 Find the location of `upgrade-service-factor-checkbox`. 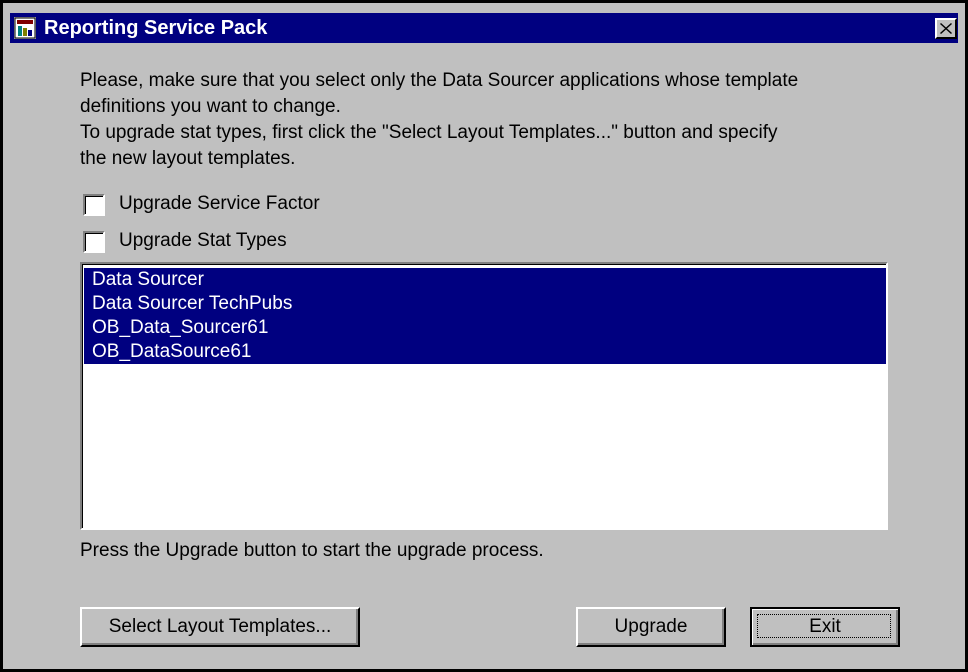

upgrade-service-factor-checkbox is located at coordinates (94, 205).